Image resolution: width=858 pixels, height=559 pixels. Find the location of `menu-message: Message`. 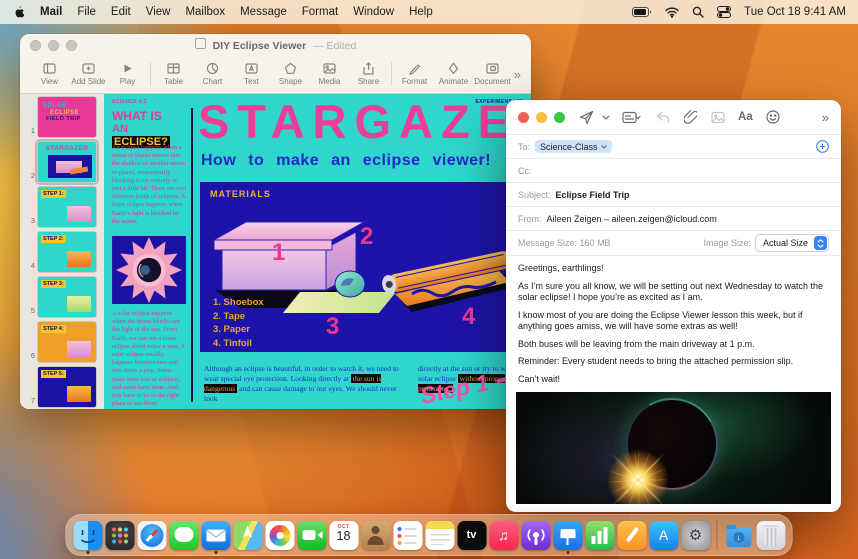

menu-message: Message is located at coordinates (263, 12).